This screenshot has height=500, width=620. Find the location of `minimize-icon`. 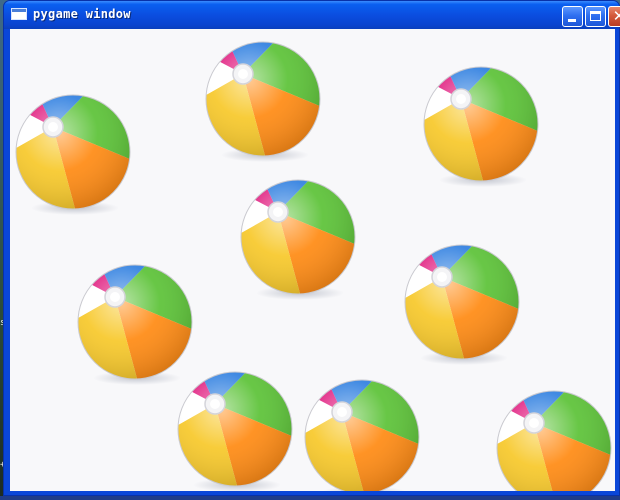

minimize-icon is located at coordinates (572, 20).